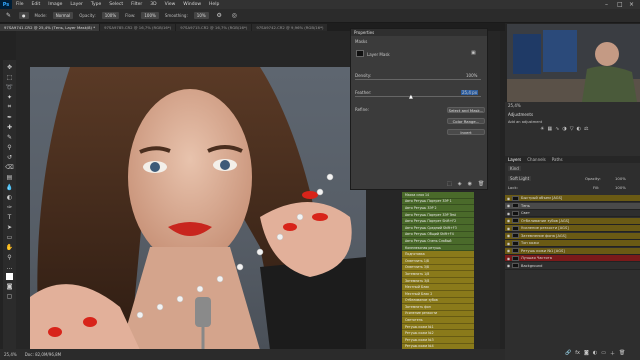 This screenshot has width=640, height=360. What do you see at coordinates (234, 16) in the screenshot?
I see `pressure-icon: ◎` at bounding box center [234, 16].